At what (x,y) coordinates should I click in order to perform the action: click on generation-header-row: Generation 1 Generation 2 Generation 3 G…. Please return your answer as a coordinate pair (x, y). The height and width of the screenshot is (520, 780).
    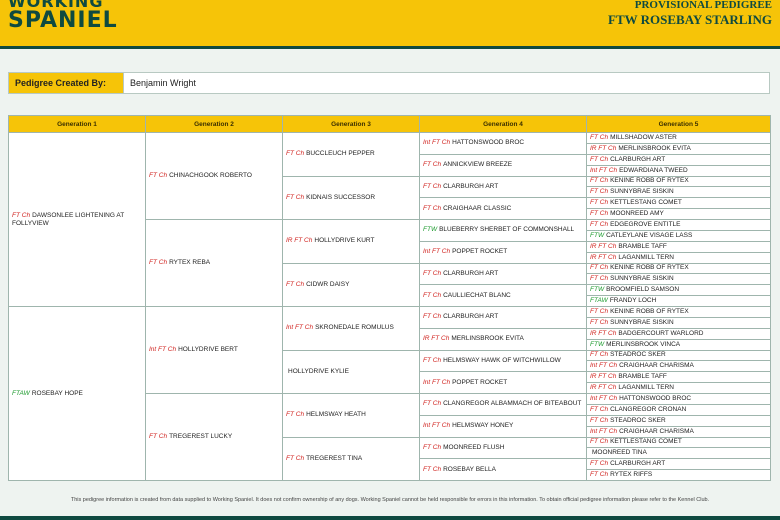
    Looking at the image, I should click on (389, 124).